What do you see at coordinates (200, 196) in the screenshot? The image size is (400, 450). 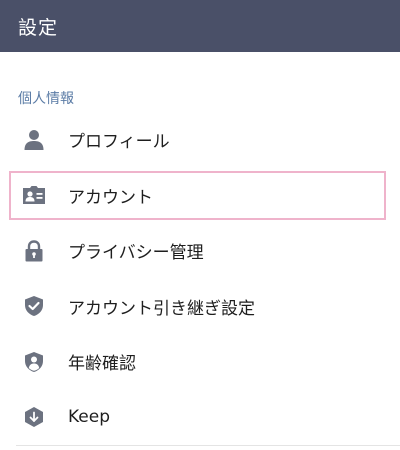 I see `menu-item-account: アカウント` at bounding box center [200, 196].